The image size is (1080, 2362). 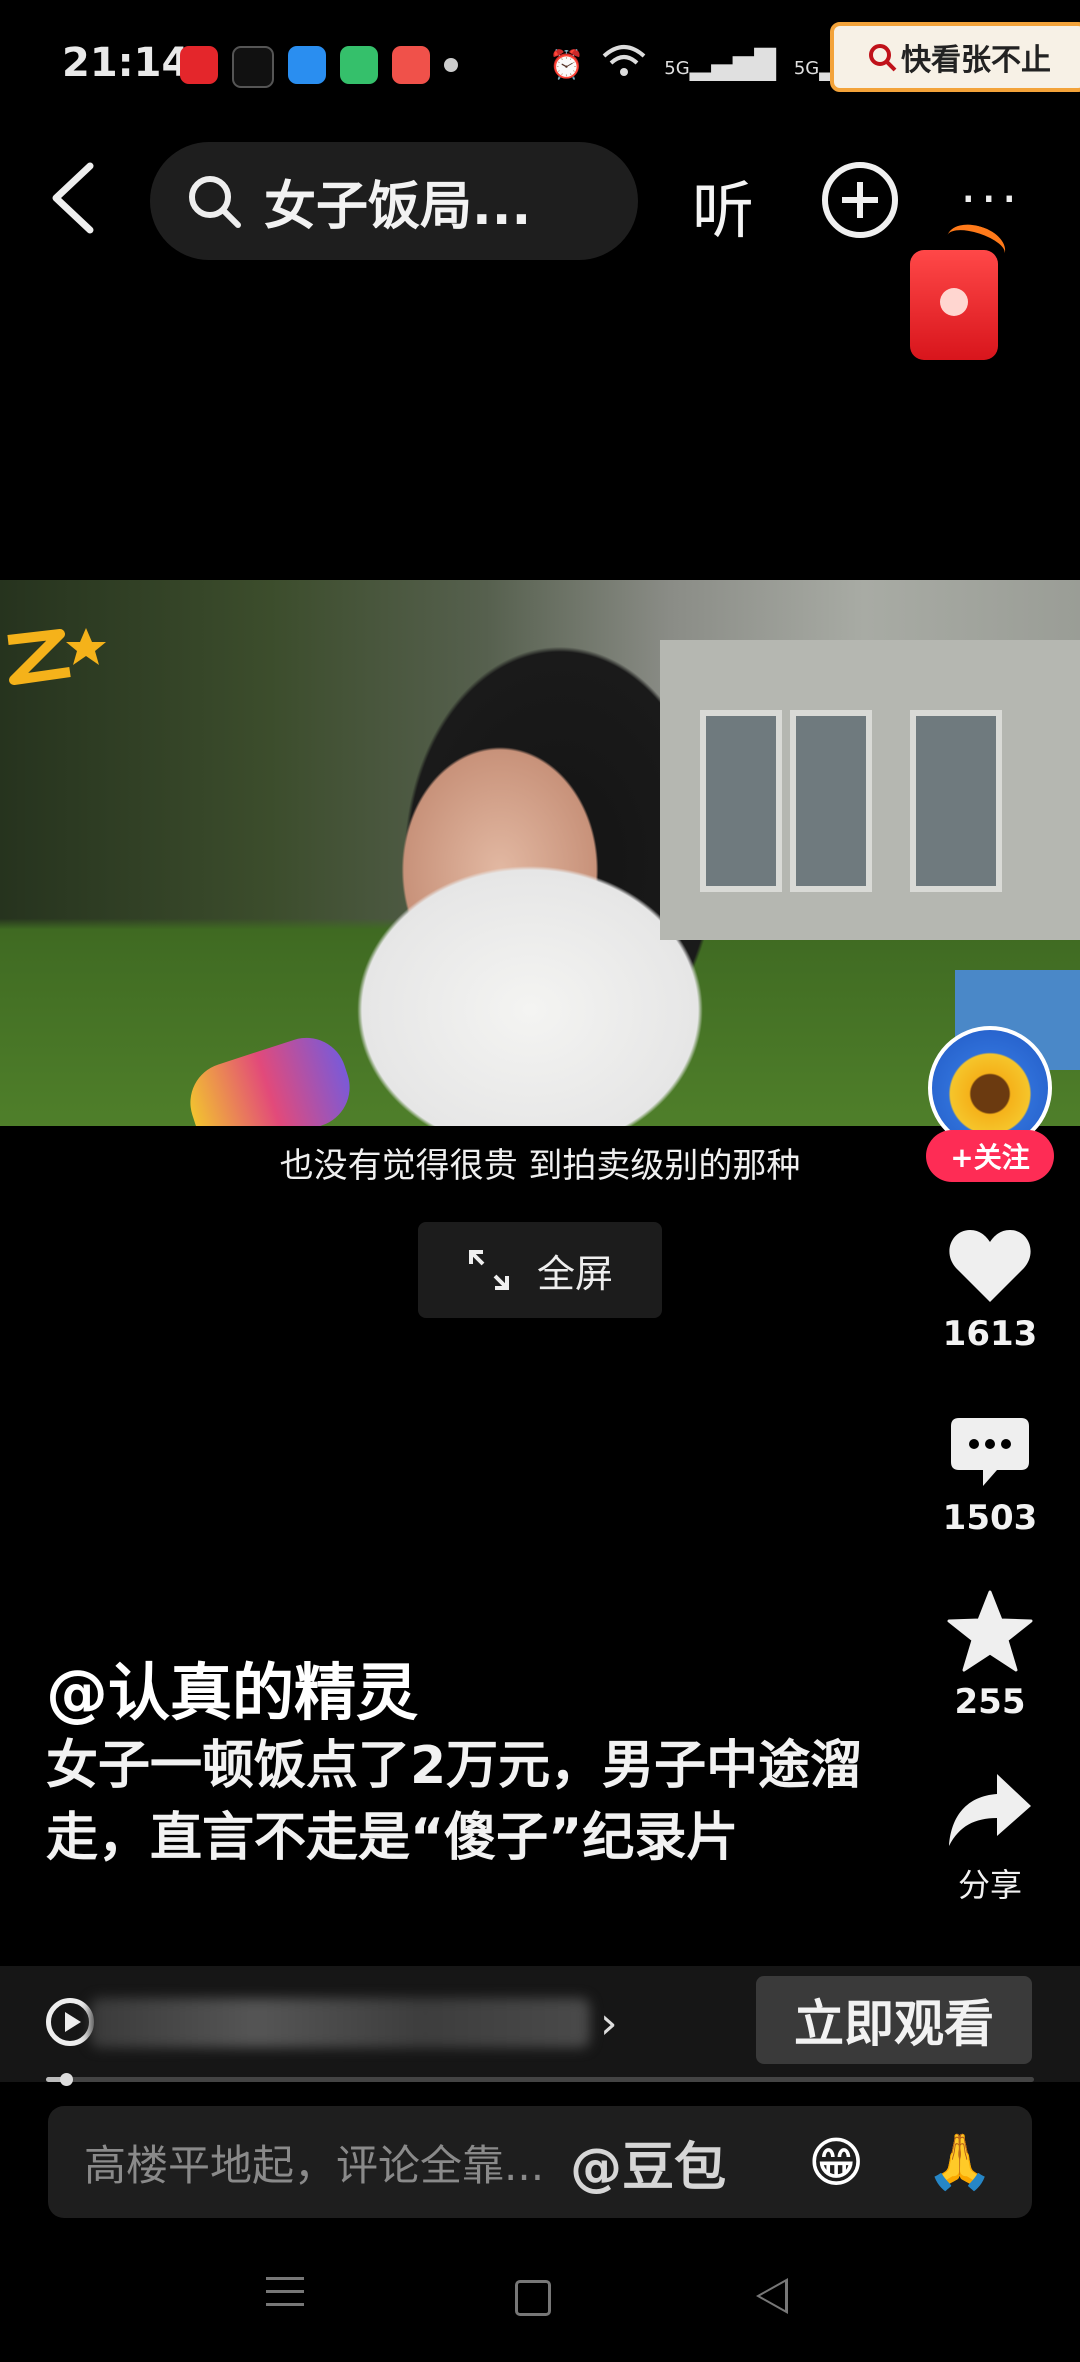 I want to click on notification-icons, so click(x=319, y=67).